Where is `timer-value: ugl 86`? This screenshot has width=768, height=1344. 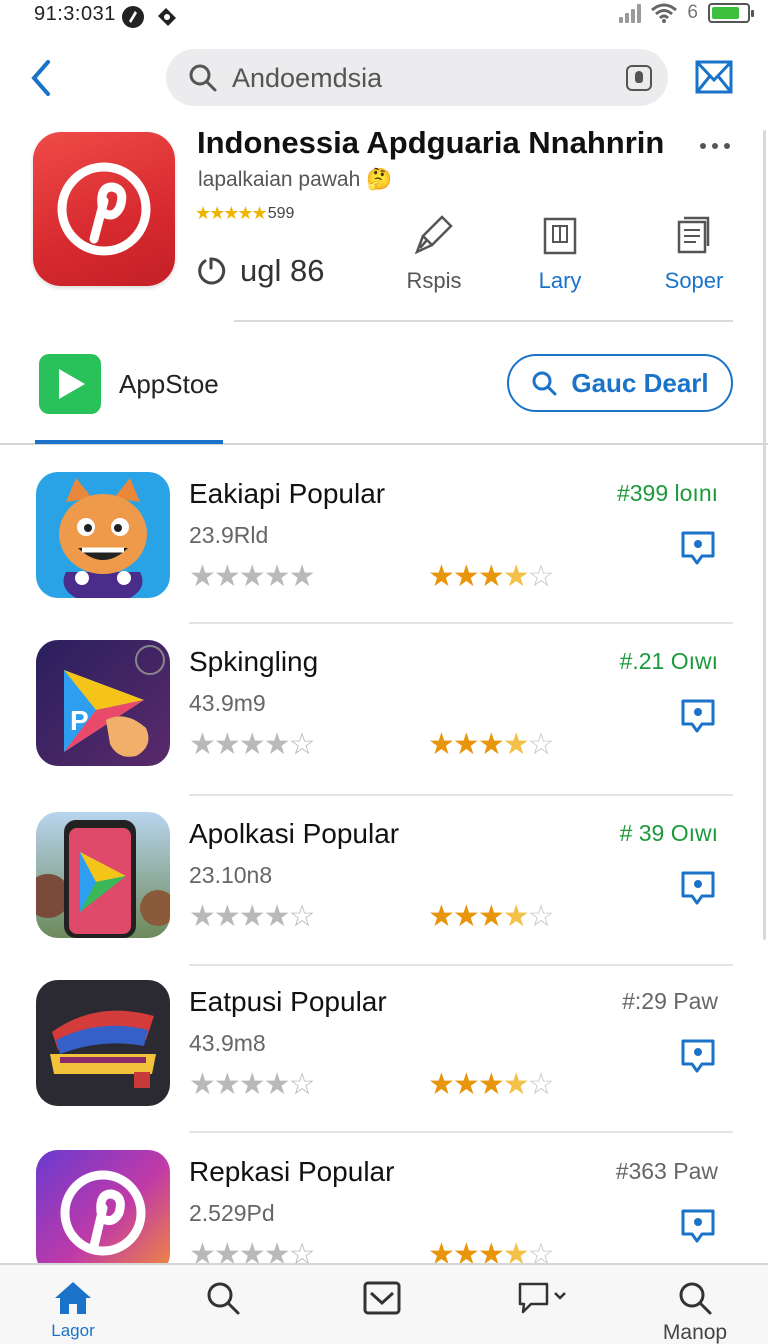
timer-value: ugl 86 is located at coordinates (282, 270).